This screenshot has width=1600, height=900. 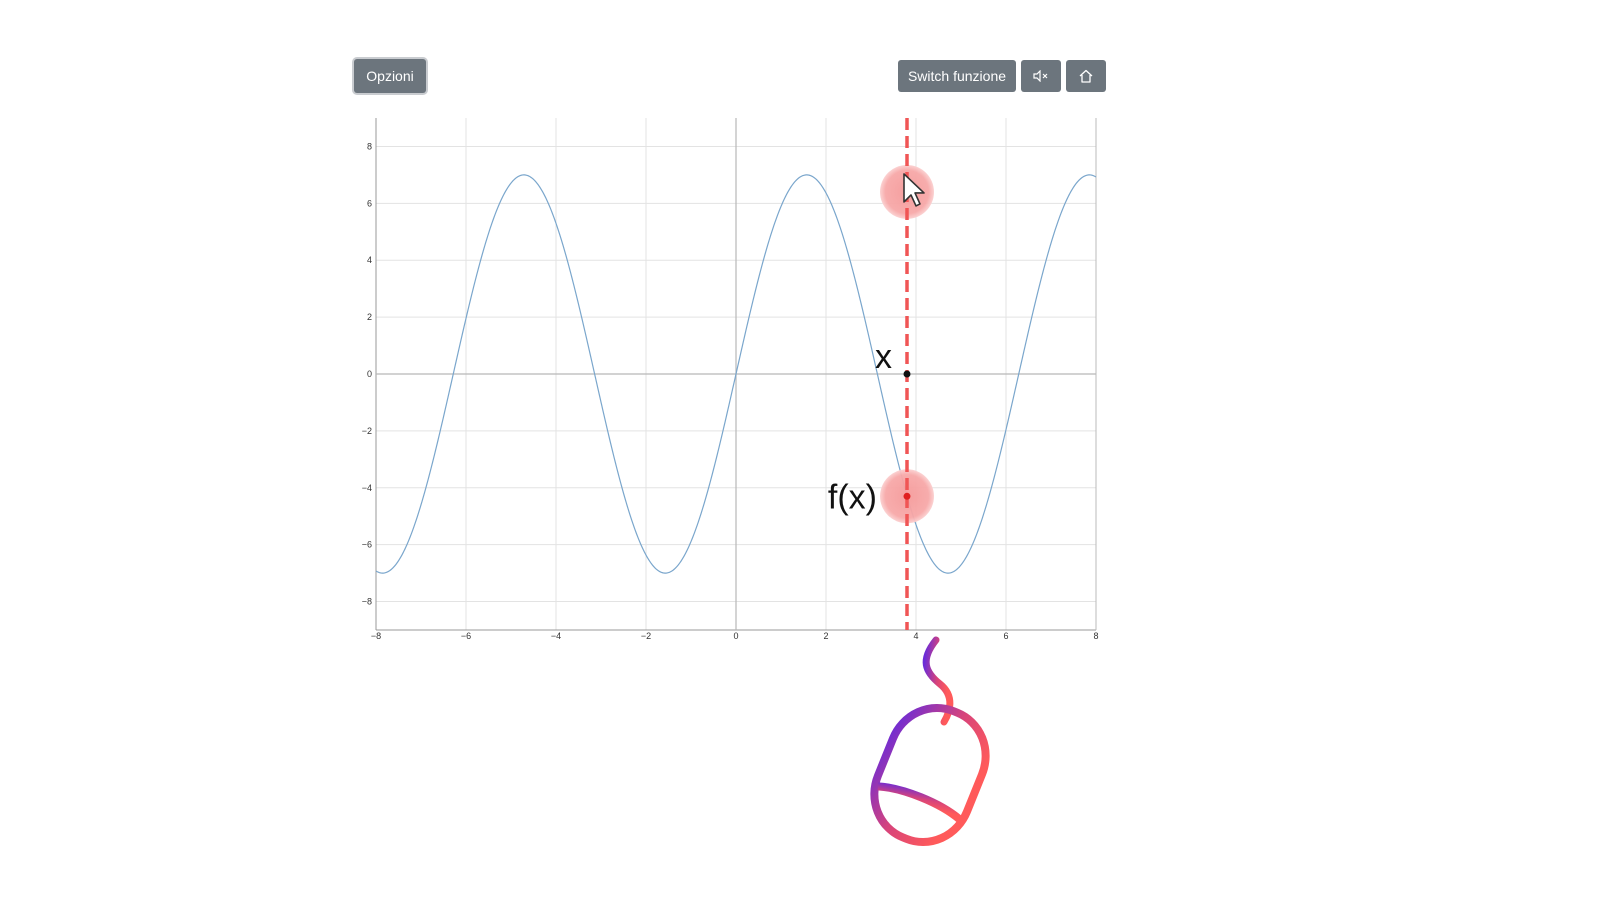 What do you see at coordinates (556, 636) in the screenshot?
I see `x-tick-label: −4` at bounding box center [556, 636].